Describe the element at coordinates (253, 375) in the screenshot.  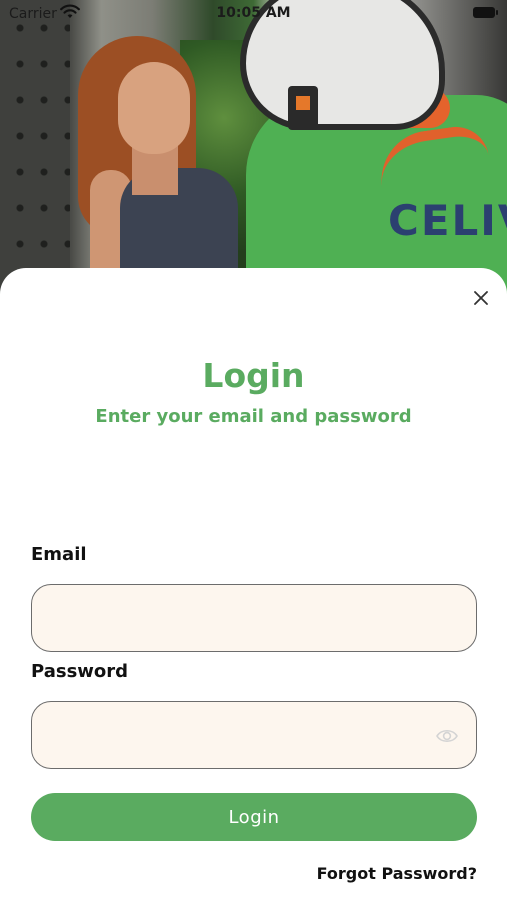
I see `page-title: Login` at that location.